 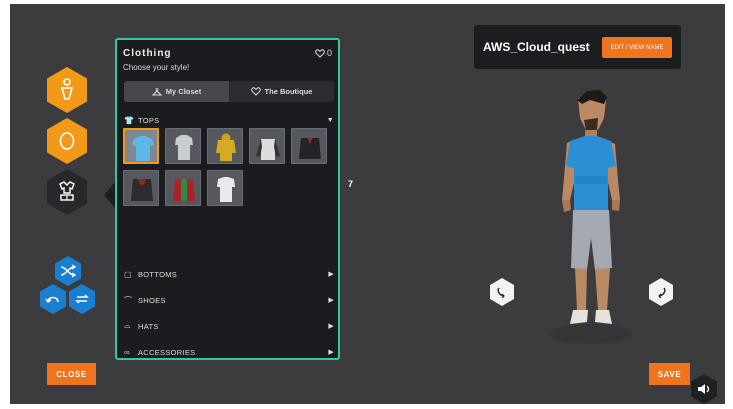 I want to click on top-item-black-blazer, so click(x=309, y=146).